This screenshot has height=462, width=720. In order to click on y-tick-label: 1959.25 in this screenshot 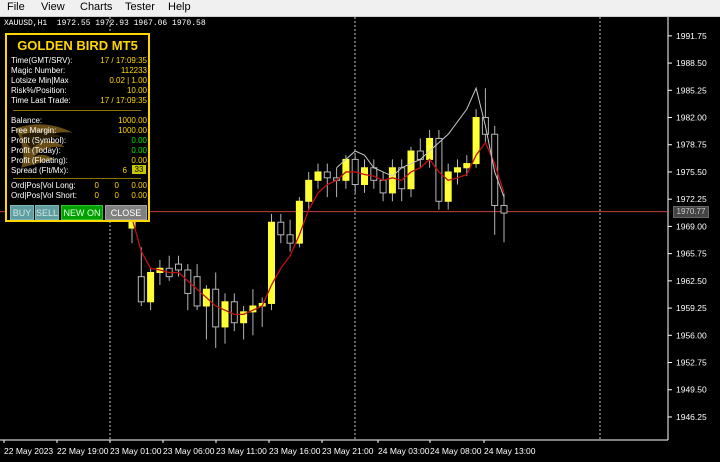, I will do `click(691, 308)`.